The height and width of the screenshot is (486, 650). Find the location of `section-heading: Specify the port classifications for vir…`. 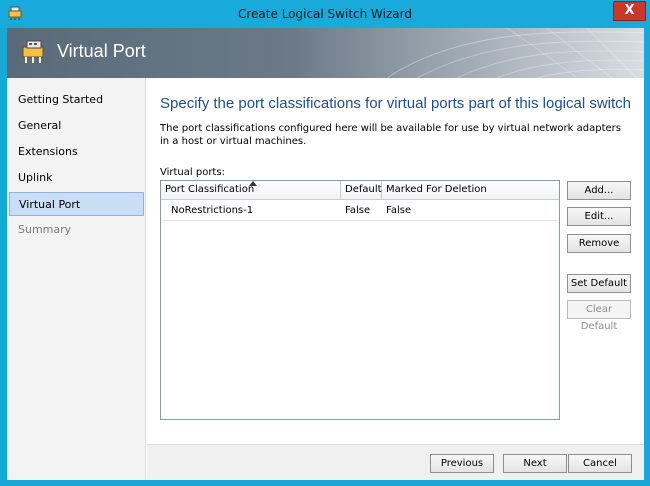

section-heading: Specify the port classifications for vir… is located at coordinates (396, 103).